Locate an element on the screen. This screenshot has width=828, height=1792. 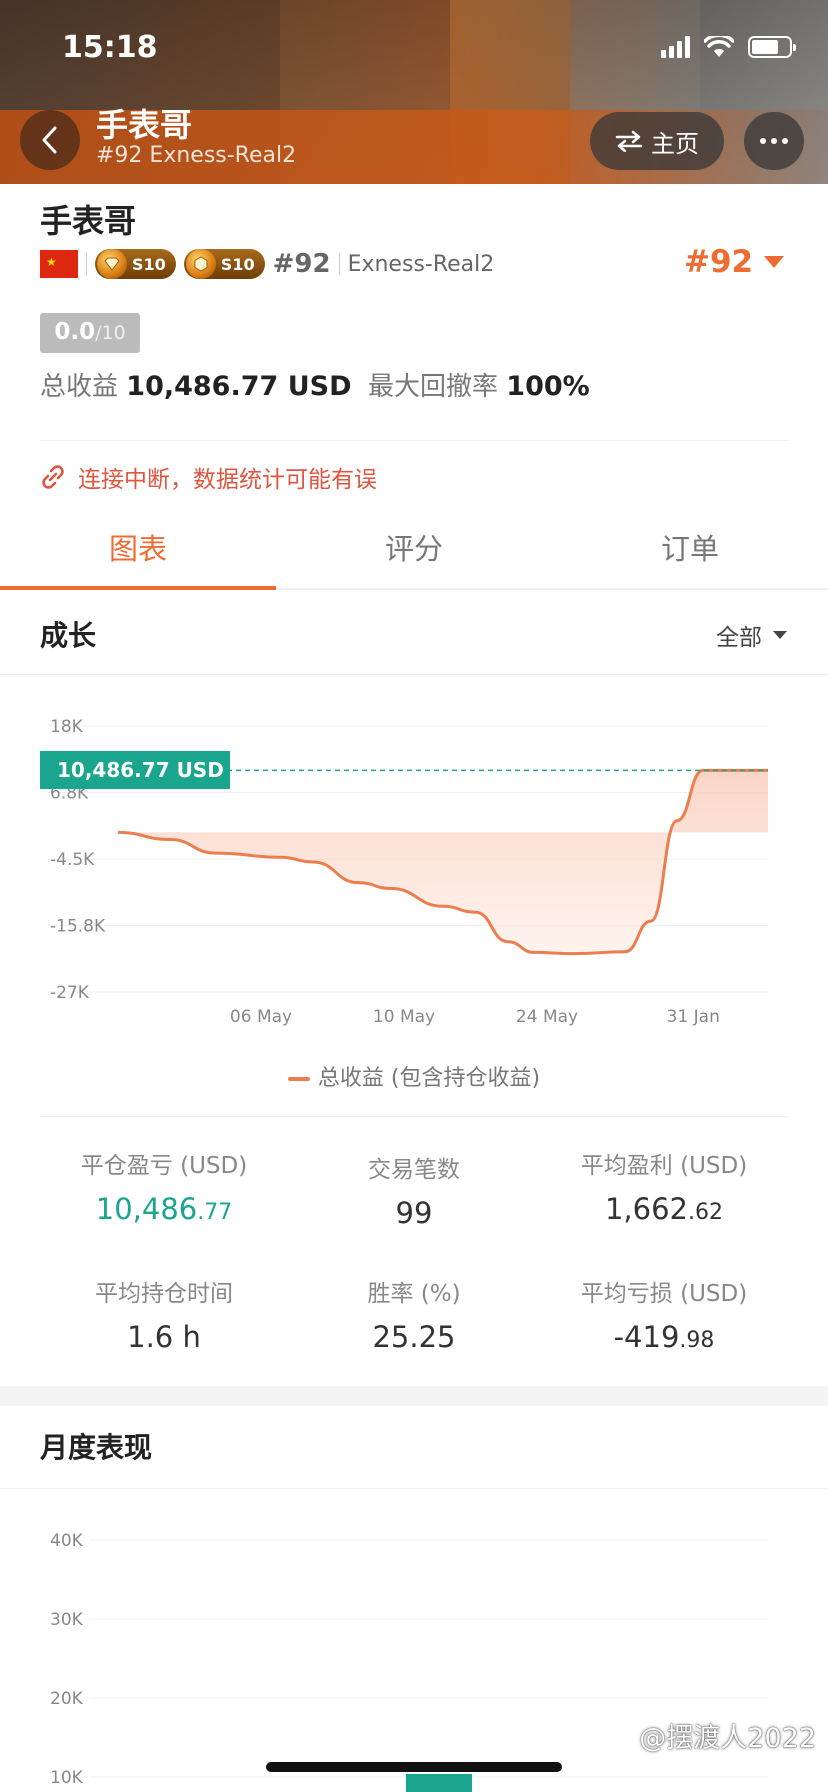
home-indicator is located at coordinates (414, 1767).